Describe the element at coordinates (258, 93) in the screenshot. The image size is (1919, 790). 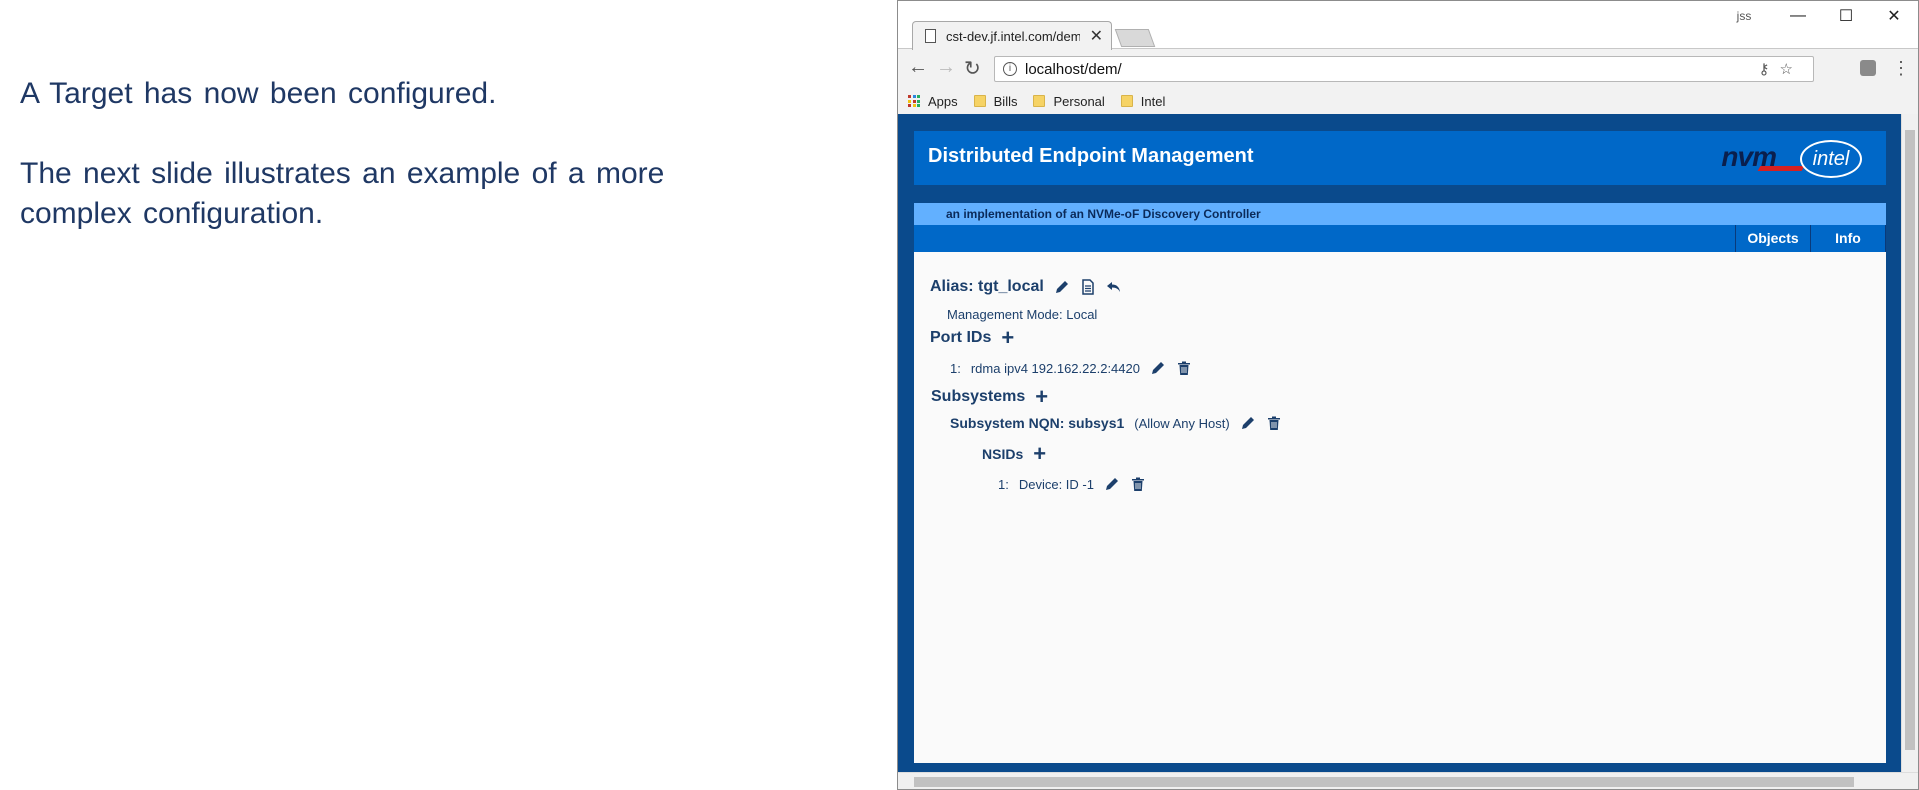
I see `slide-line-1: A Target has now been configured.` at that location.